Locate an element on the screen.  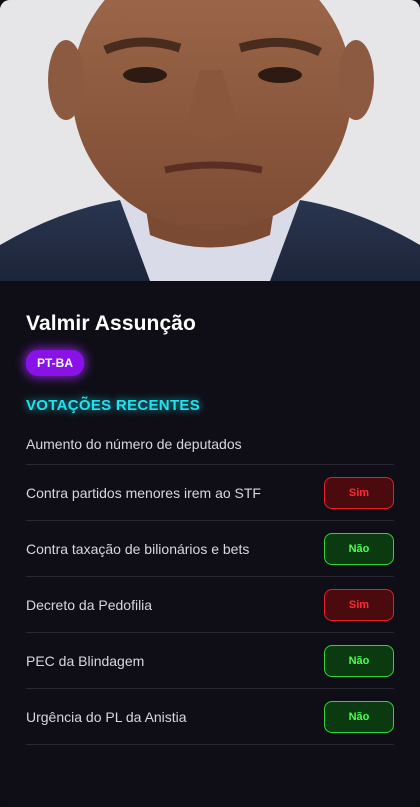
vote-label: Aumento do número de deputados is located at coordinates (134, 444).